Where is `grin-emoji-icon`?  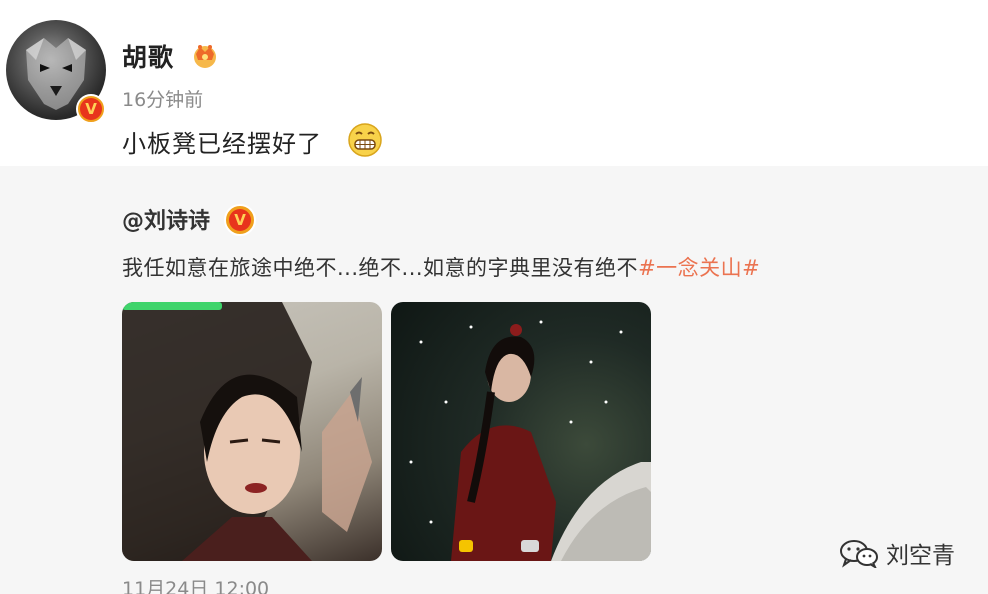
grin-emoji-icon is located at coordinates (365, 140).